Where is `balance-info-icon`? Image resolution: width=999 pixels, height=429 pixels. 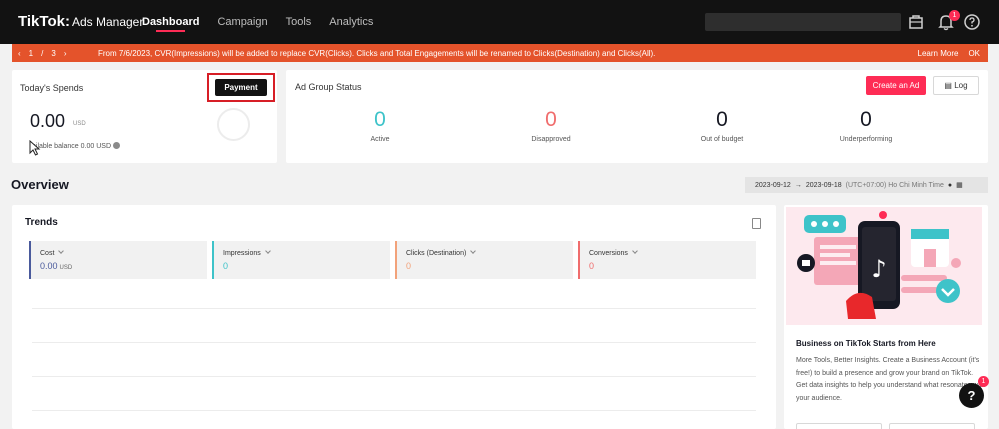 balance-info-icon is located at coordinates (116, 145).